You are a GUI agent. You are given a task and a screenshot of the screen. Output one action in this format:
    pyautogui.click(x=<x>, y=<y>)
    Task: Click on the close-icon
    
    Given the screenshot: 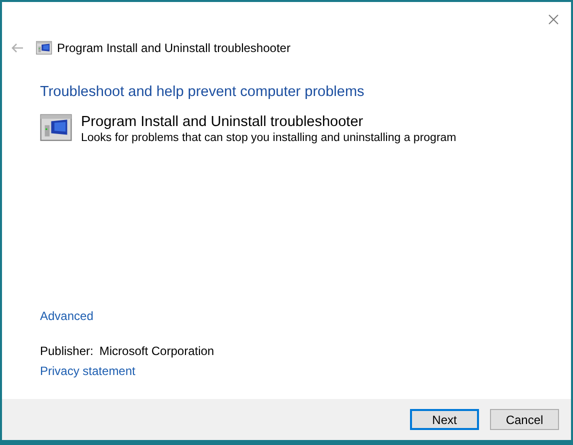 What is the action you would take?
    pyautogui.click(x=553, y=19)
    